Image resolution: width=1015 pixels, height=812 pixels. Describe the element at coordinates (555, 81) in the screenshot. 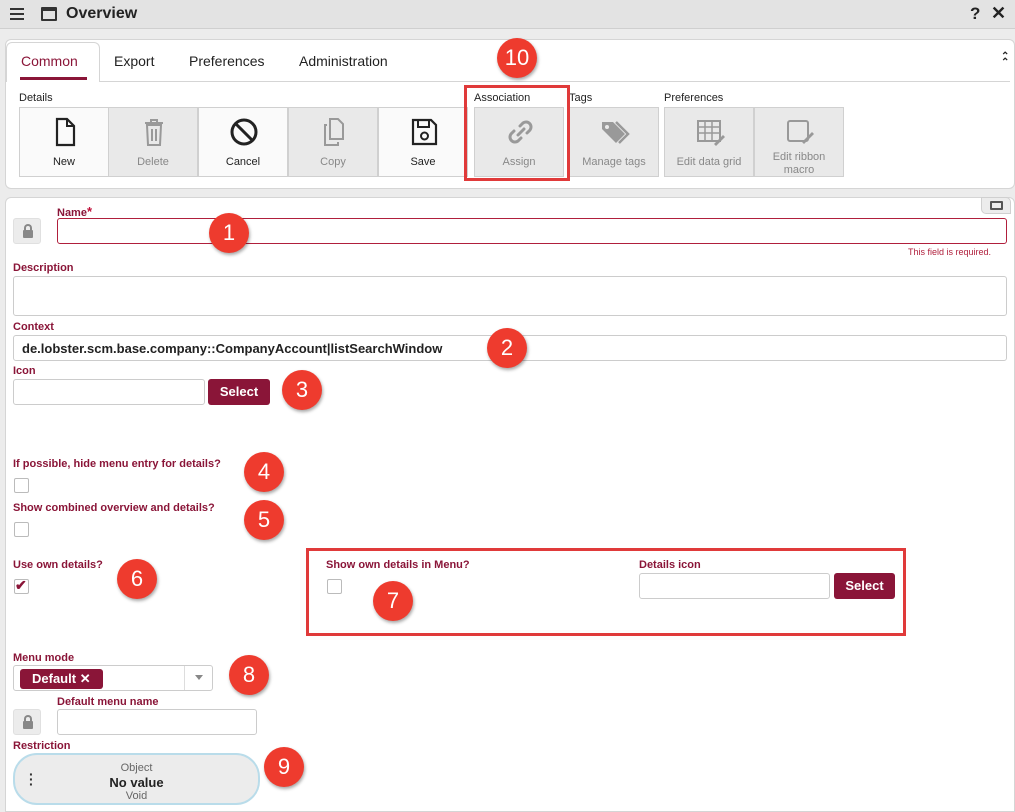

I see `tab-strip-divider` at that location.